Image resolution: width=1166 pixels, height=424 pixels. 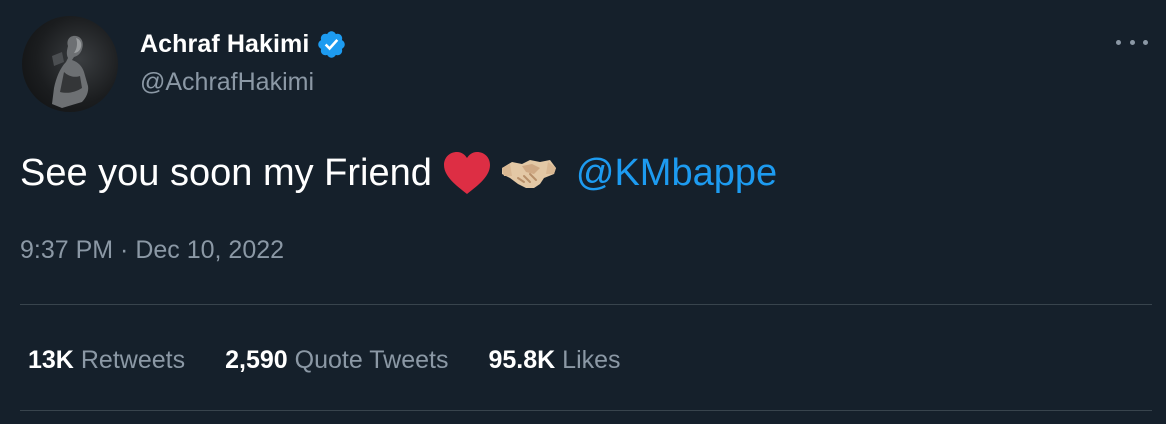 I want to click on more-options-icon, so click(x=1132, y=42).